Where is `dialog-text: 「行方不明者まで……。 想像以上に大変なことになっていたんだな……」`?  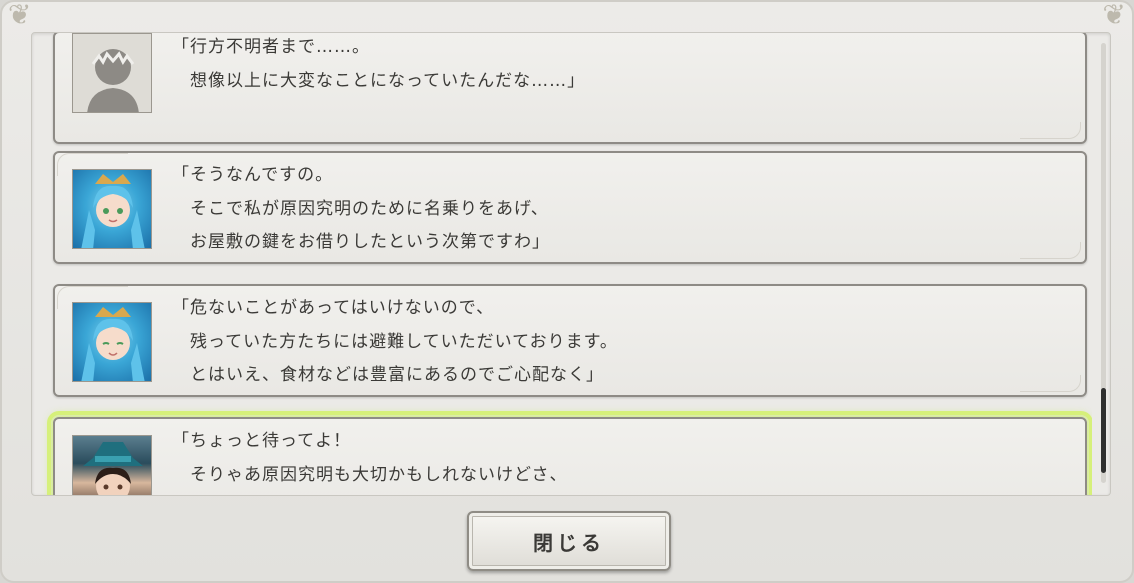
dialog-text: 「行方不明者まで……。 想像以上に大変なことになっていたんだな……」 is located at coordinates (618, 65).